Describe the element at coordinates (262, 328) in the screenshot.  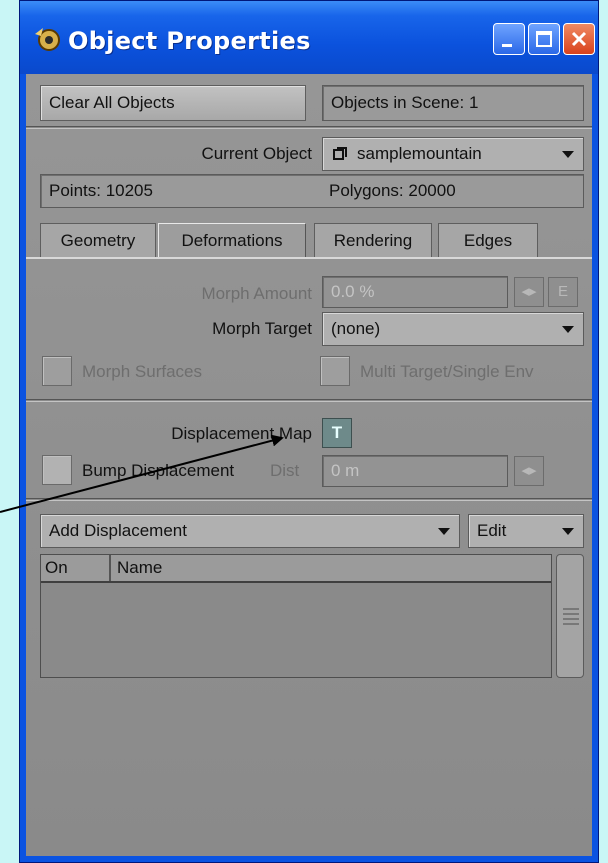
I see `morph-target-label: Morph Target` at that location.